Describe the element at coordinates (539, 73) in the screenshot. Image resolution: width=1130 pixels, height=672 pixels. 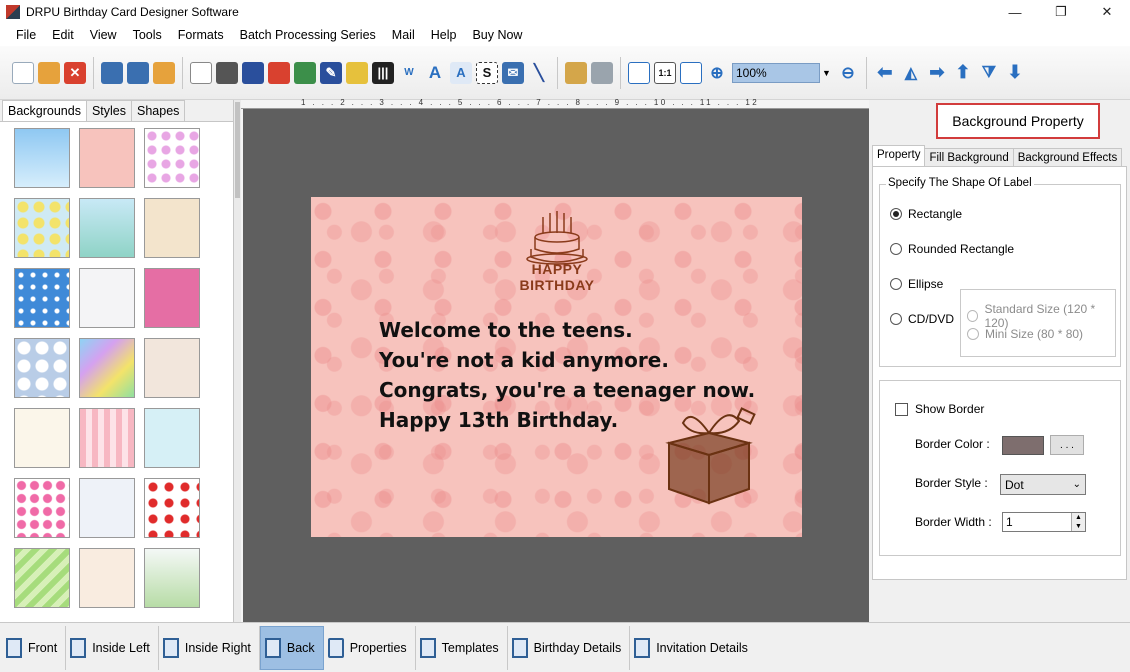
I see `line-icon: ╲` at that location.